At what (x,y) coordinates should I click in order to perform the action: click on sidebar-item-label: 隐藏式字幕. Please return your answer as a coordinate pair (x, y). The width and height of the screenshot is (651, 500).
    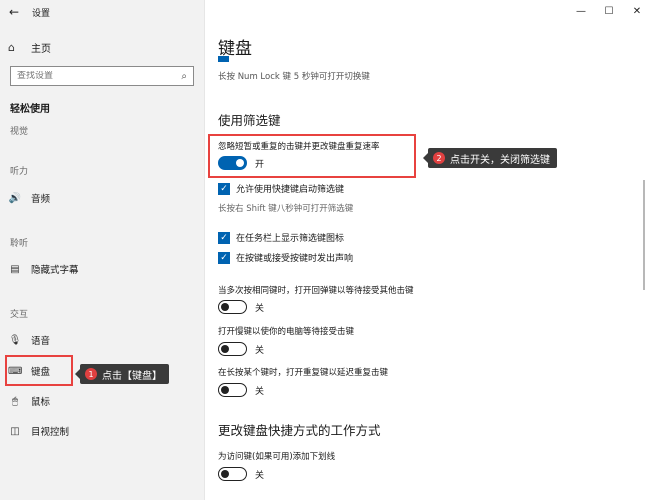
    Looking at the image, I should click on (55, 270).